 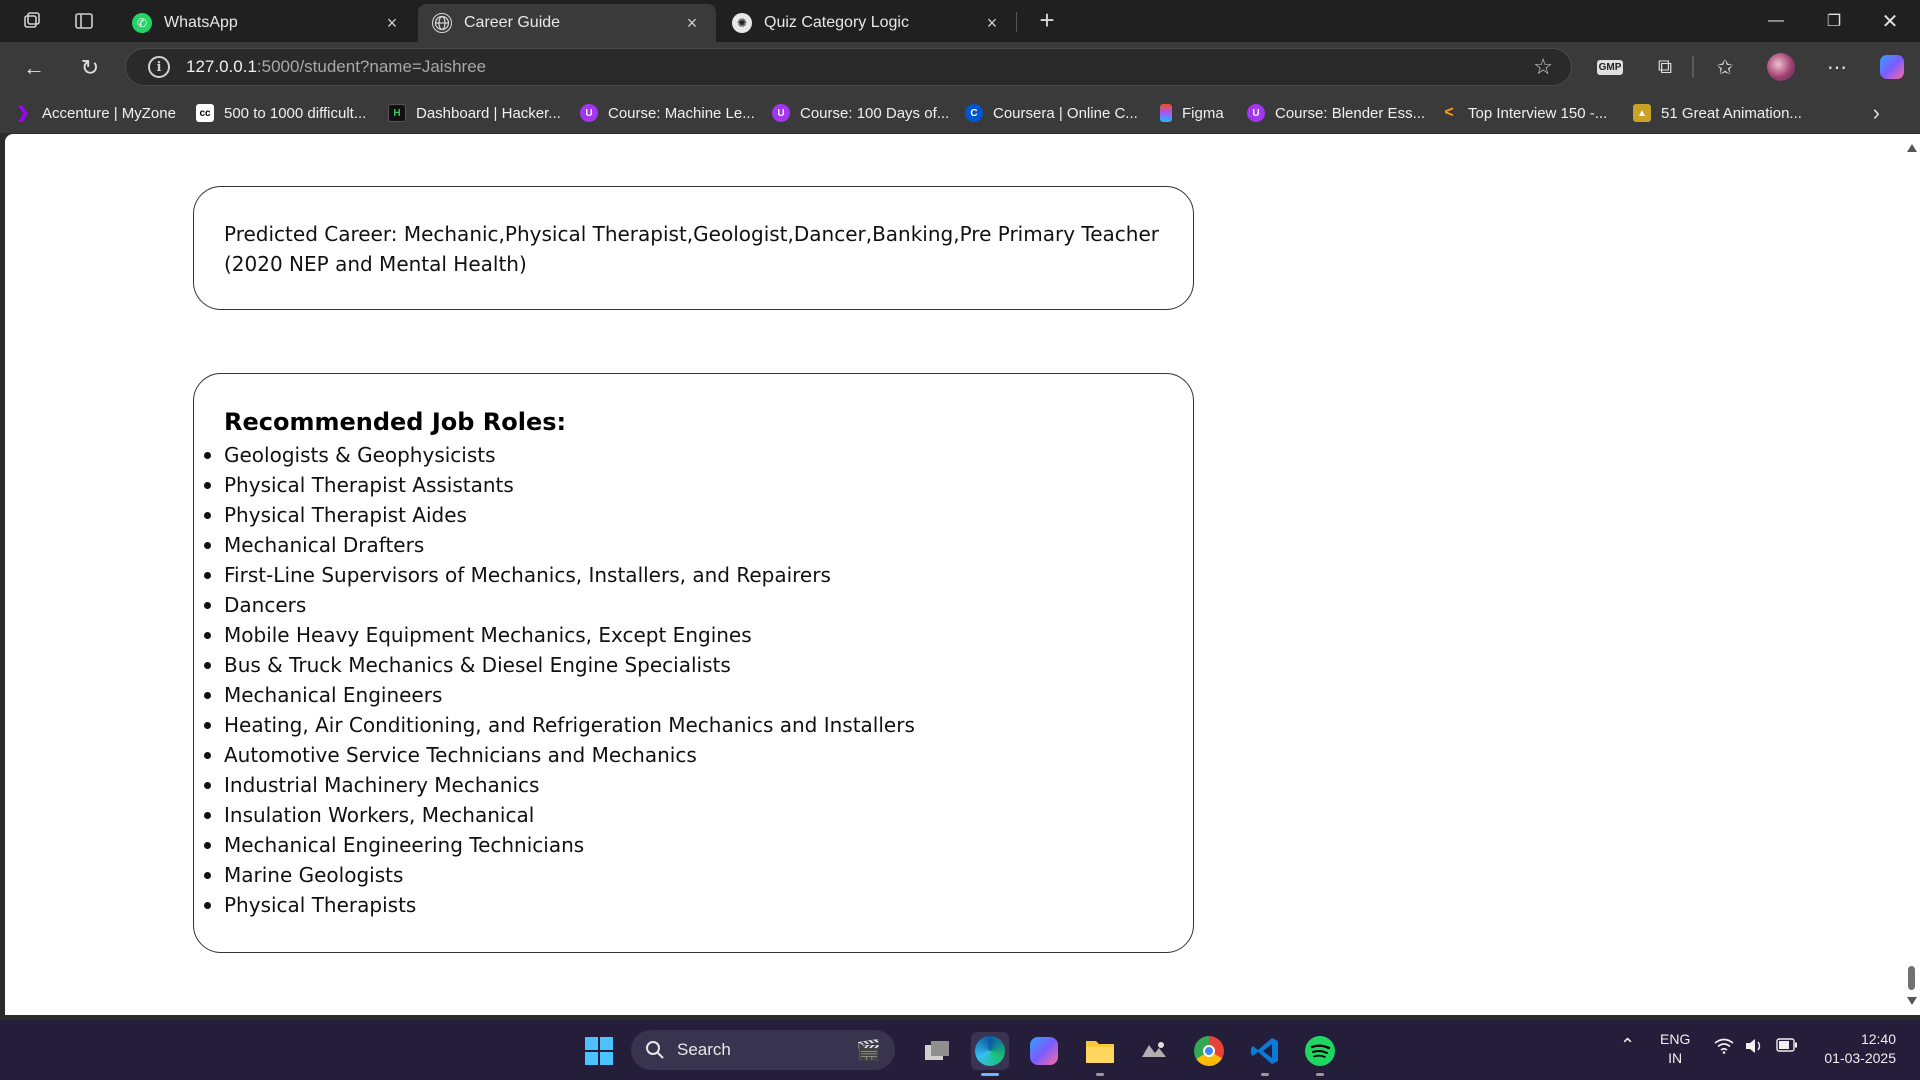 I want to click on active-app-indicator, so click(x=990, y=1074).